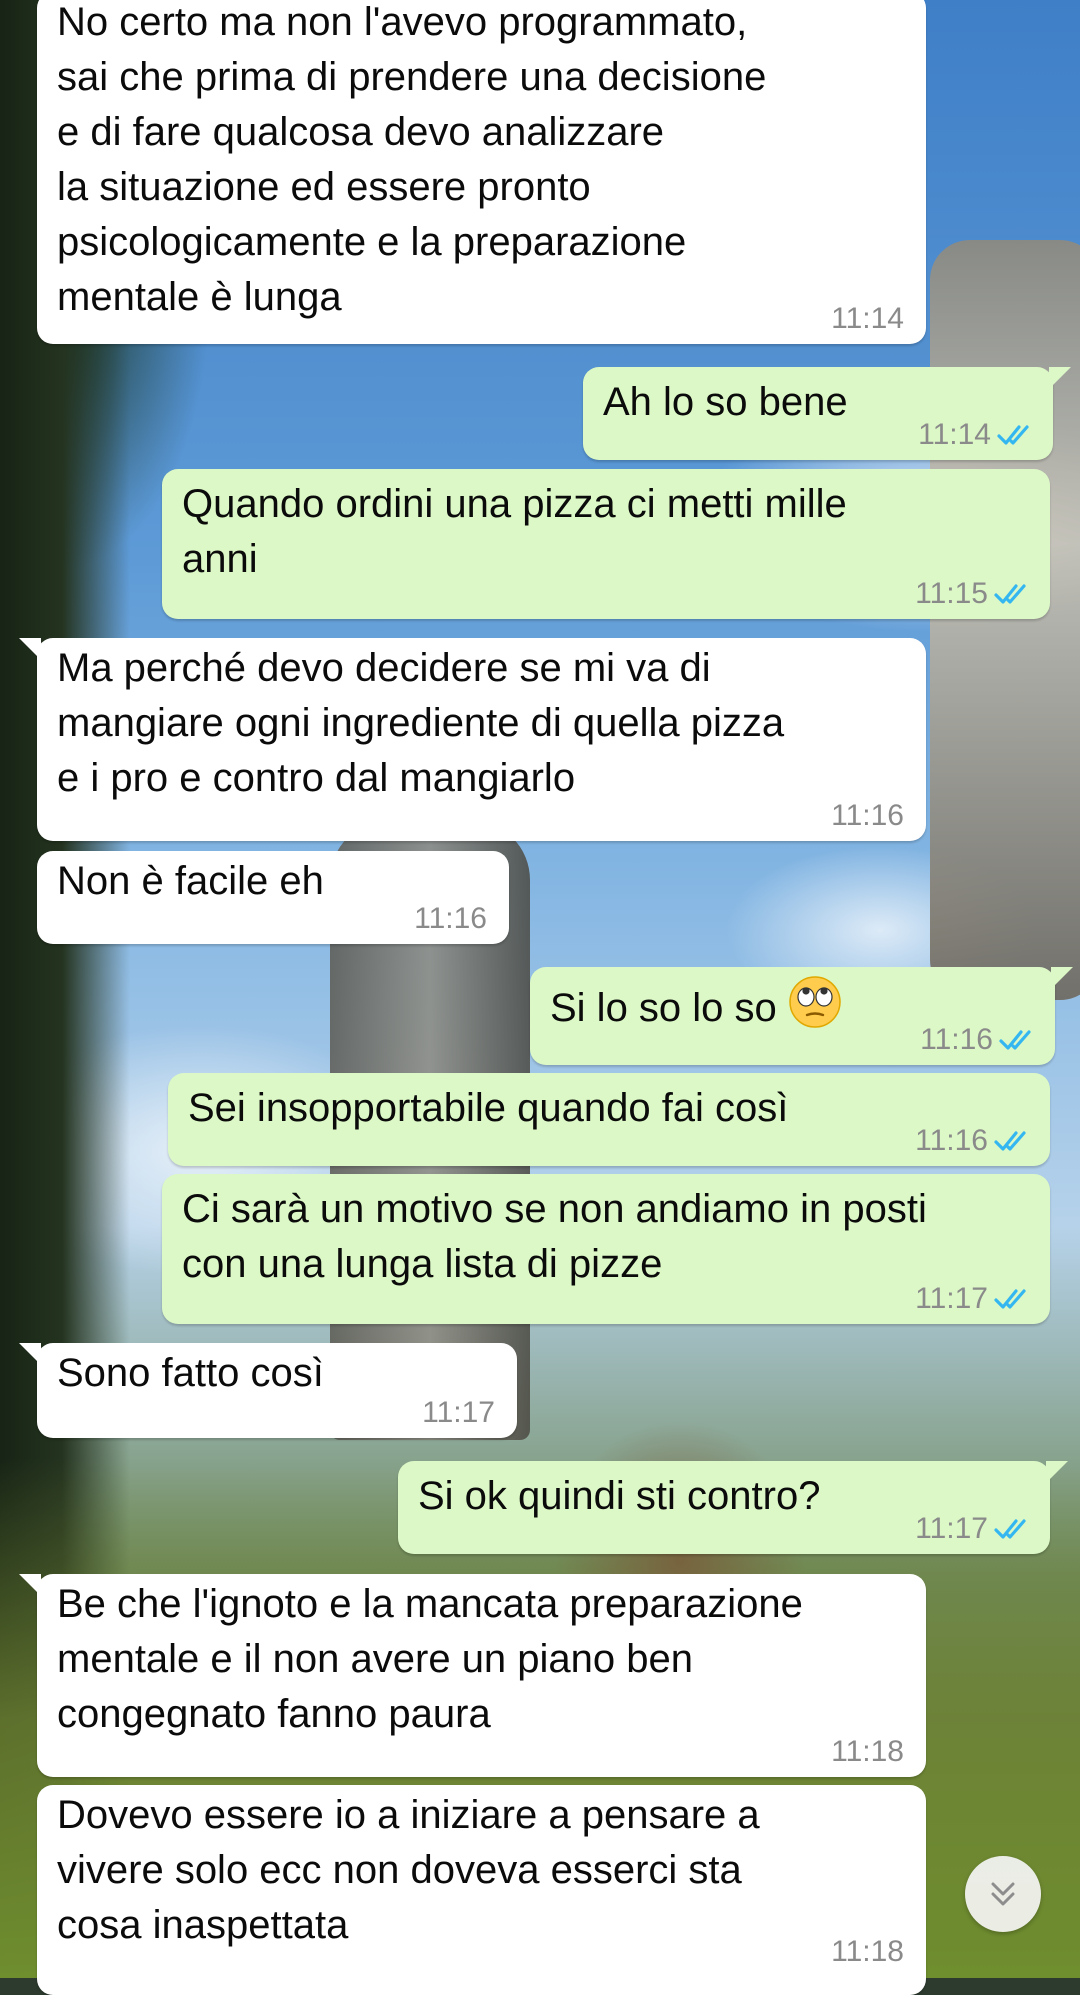  Describe the element at coordinates (815, 1002) in the screenshot. I see `face-with-rolling-eyes-icon` at that location.